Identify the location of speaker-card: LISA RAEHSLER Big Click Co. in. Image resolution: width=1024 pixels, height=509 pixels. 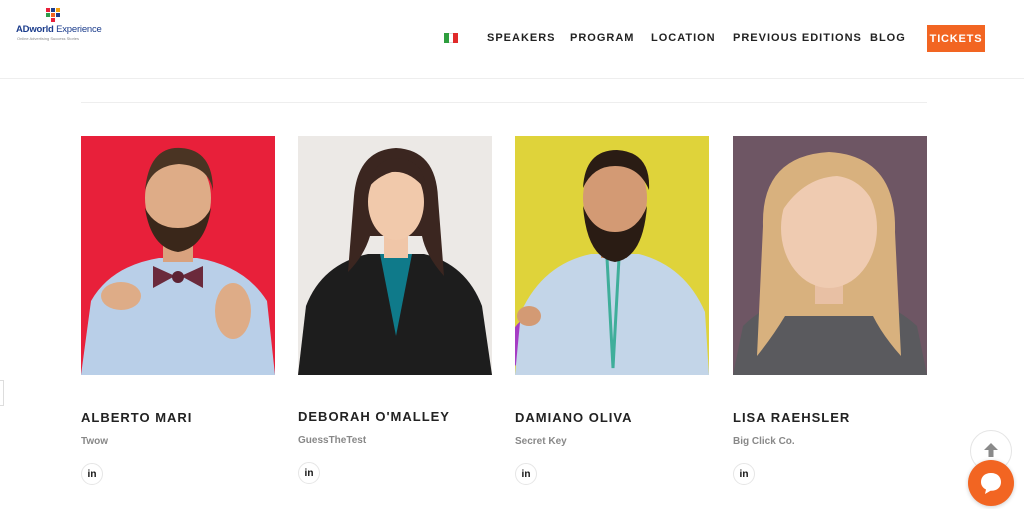
(830, 310).